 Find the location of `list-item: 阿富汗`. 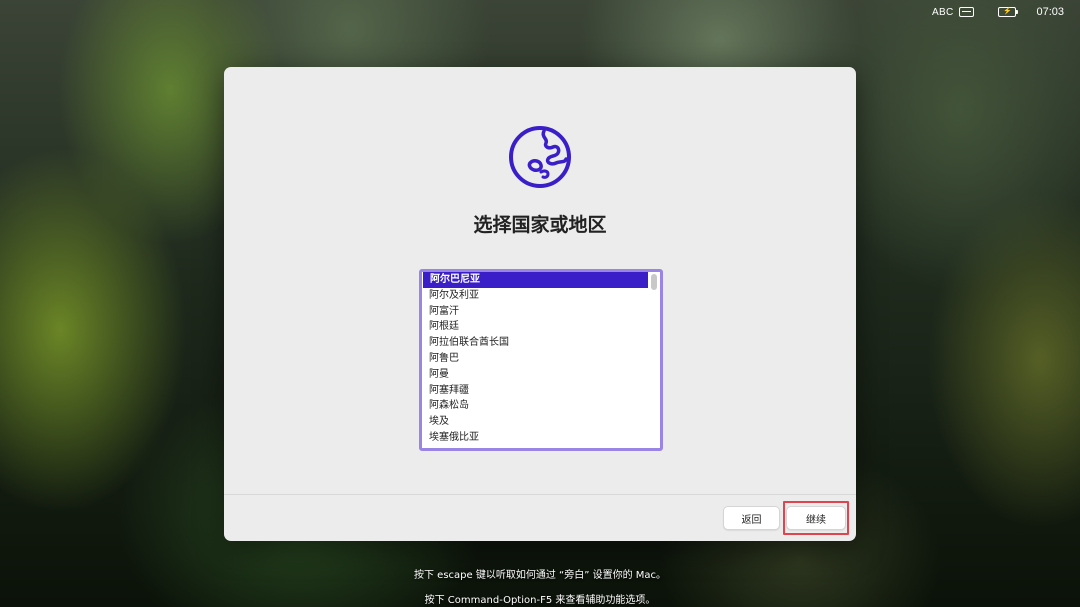

list-item: 阿富汗 is located at coordinates (535, 312).